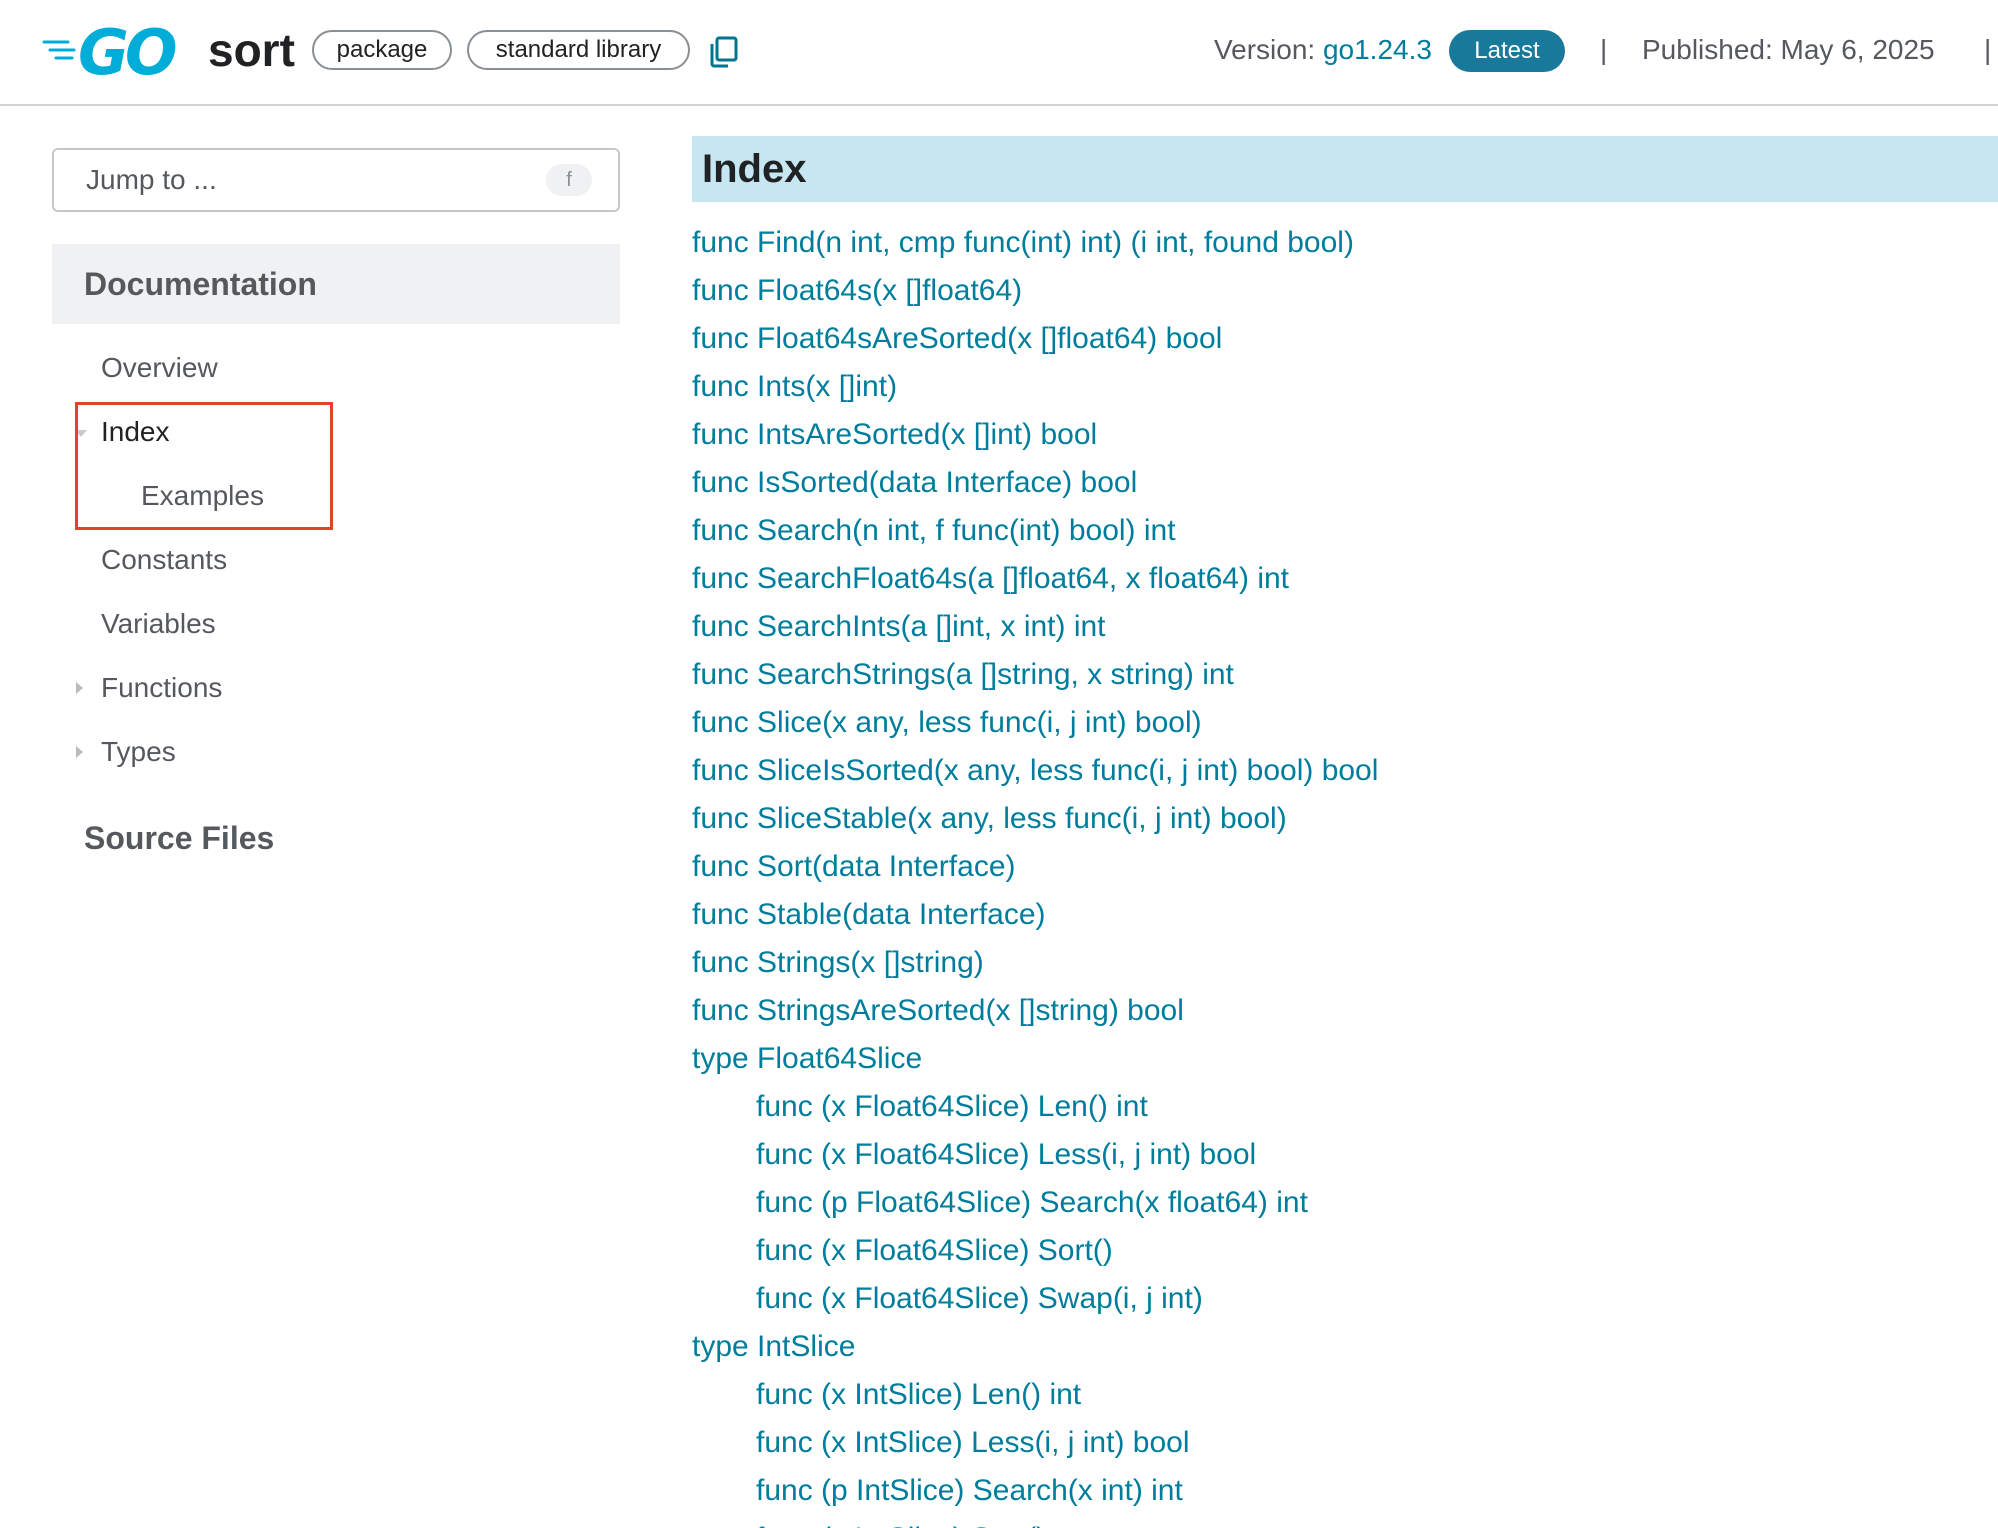  I want to click on index-method-link: func (p IntSlice) Search(x int) int, so click(1035, 1491).